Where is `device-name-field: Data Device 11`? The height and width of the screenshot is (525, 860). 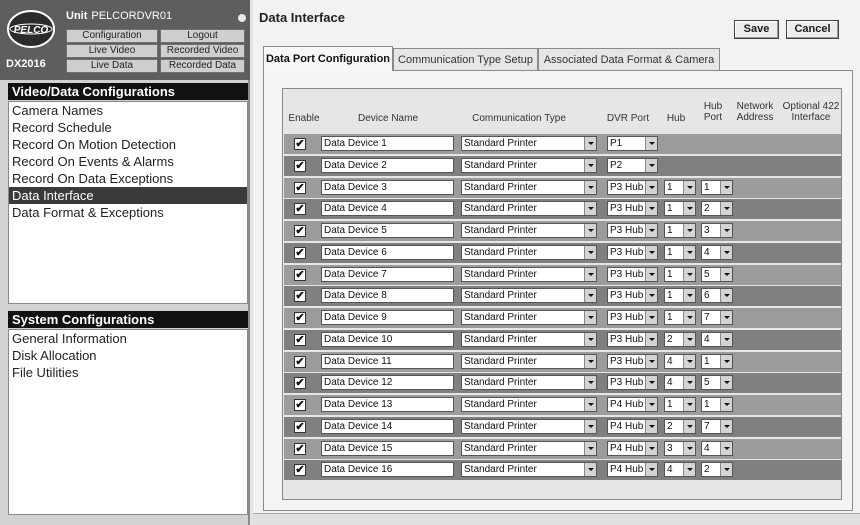 device-name-field: Data Device 11 is located at coordinates (387, 361).